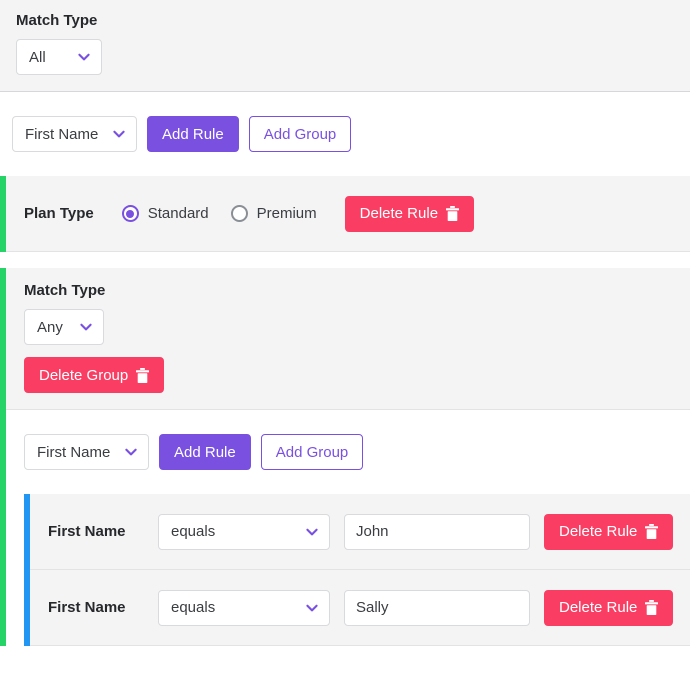 Image resolution: width=690 pixels, height=691 pixels. What do you see at coordinates (84, 375) in the screenshot?
I see `delete-group-label: Delete Group` at bounding box center [84, 375].